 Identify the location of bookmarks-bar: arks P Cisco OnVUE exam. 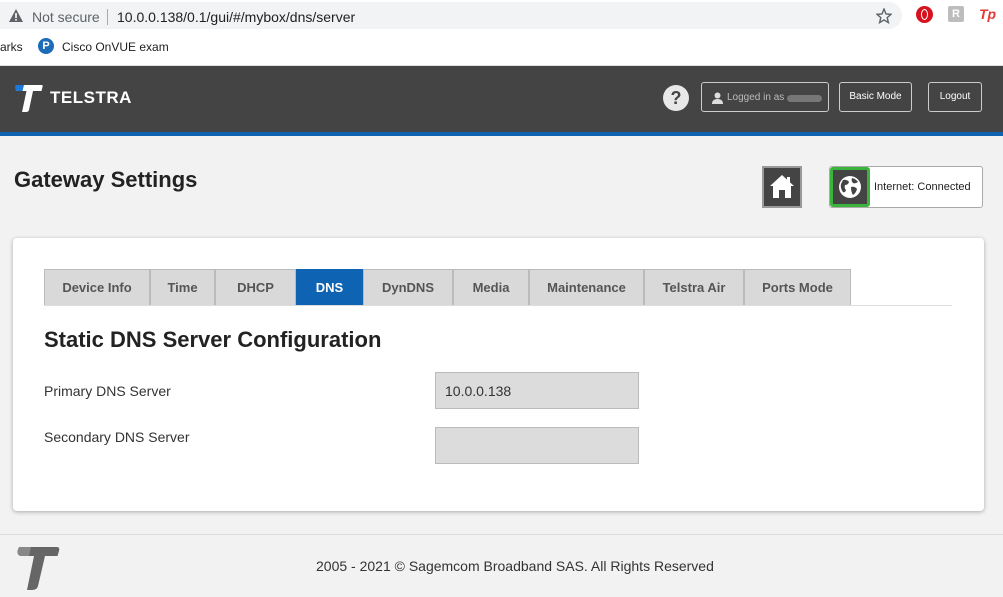
(501, 48).